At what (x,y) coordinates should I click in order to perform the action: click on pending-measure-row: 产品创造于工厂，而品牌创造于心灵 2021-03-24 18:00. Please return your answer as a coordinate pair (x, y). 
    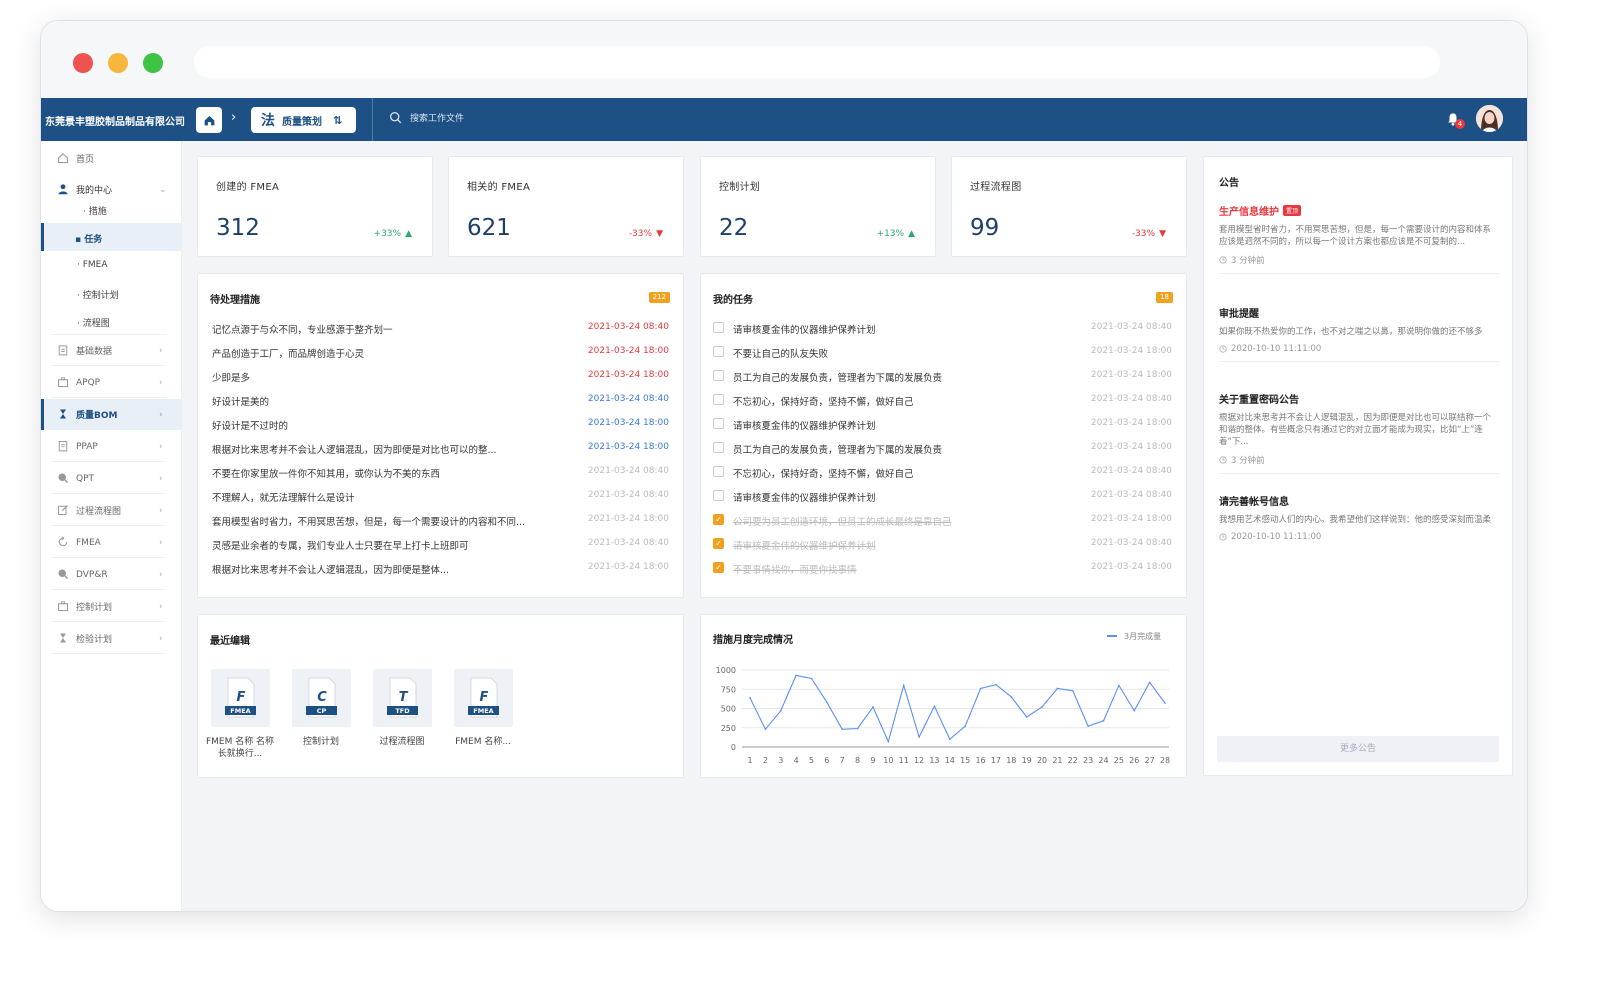
    Looking at the image, I should click on (440, 352).